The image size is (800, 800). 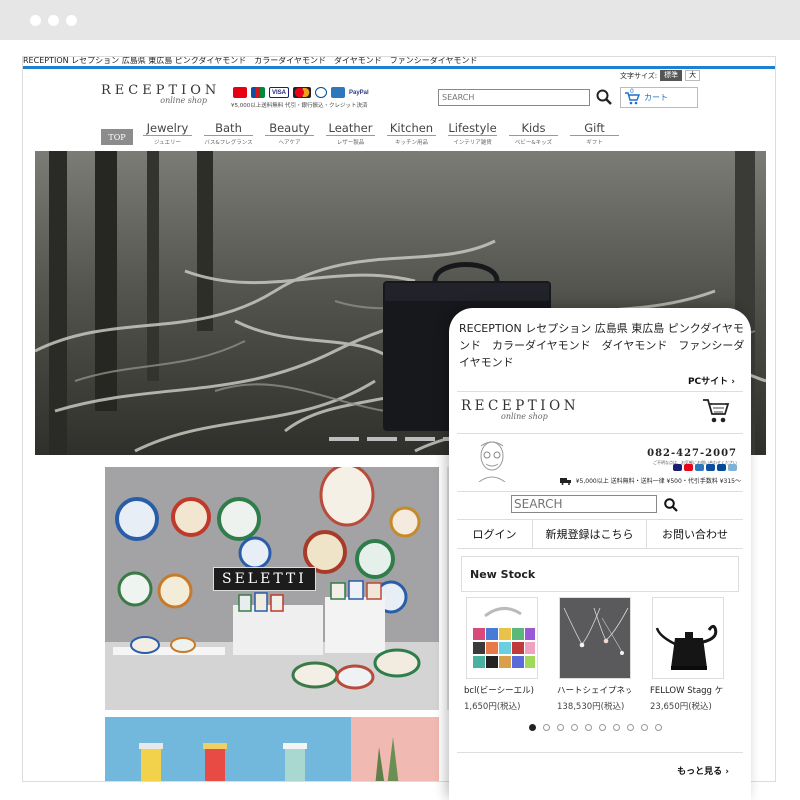 I want to click on contact-link: お問い合わせ, so click(x=695, y=534).